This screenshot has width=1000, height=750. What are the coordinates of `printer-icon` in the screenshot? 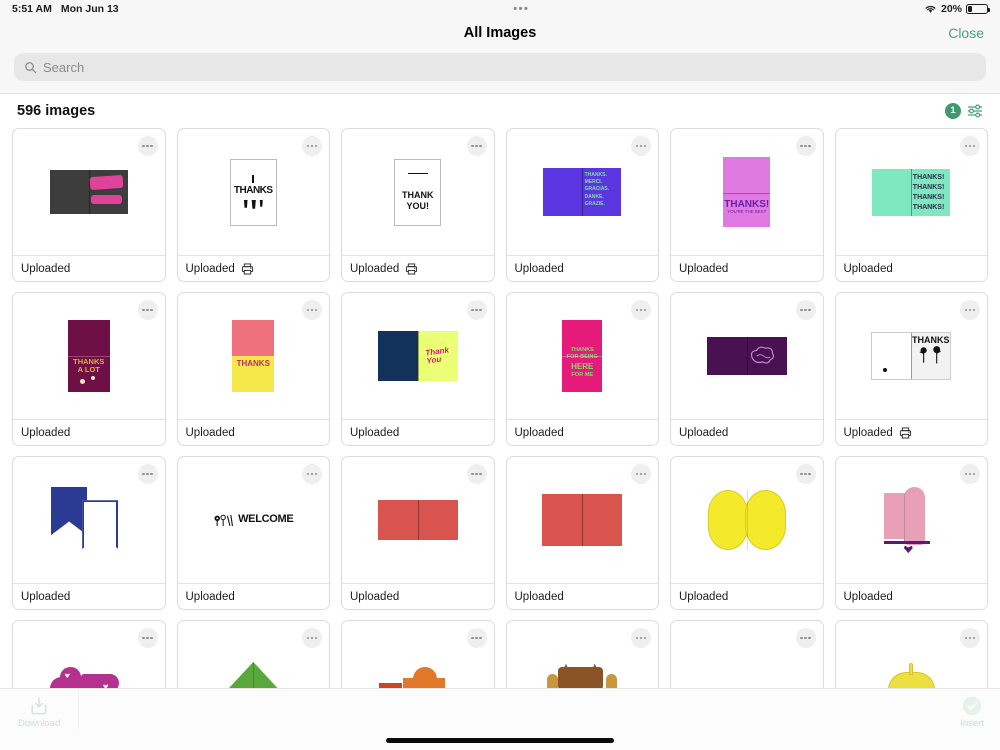 It's located at (247, 268).